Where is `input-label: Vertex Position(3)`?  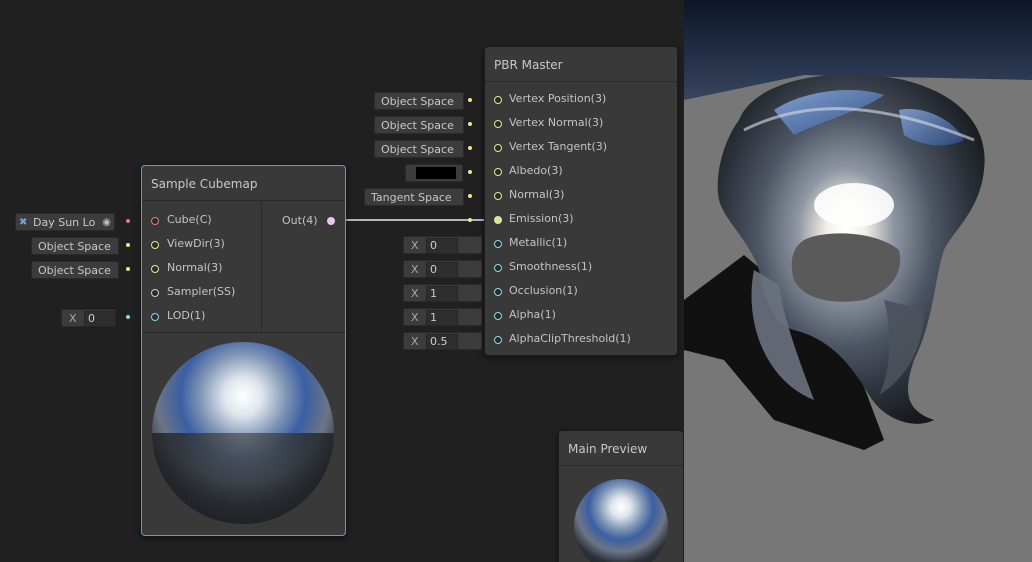 input-label: Vertex Position(3) is located at coordinates (558, 98).